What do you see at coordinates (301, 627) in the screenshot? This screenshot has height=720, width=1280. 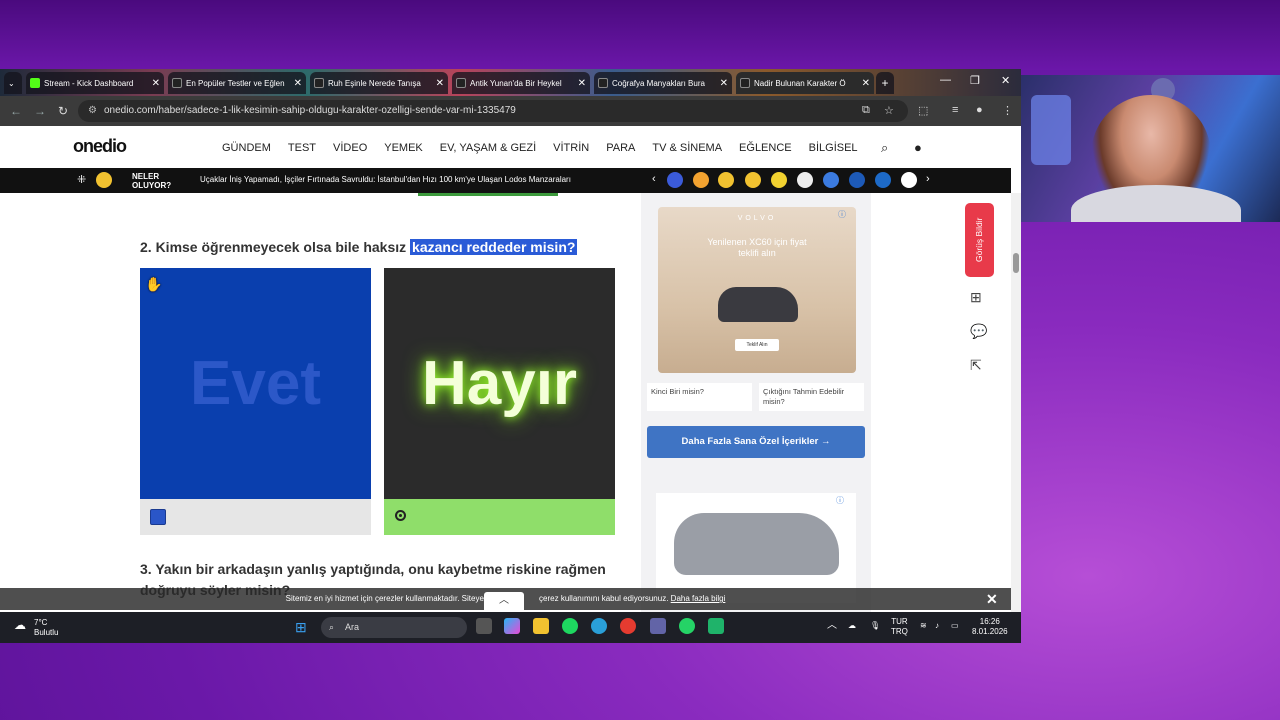 I see `windows-start-icon: ⊞` at bounding box center [301, 627].